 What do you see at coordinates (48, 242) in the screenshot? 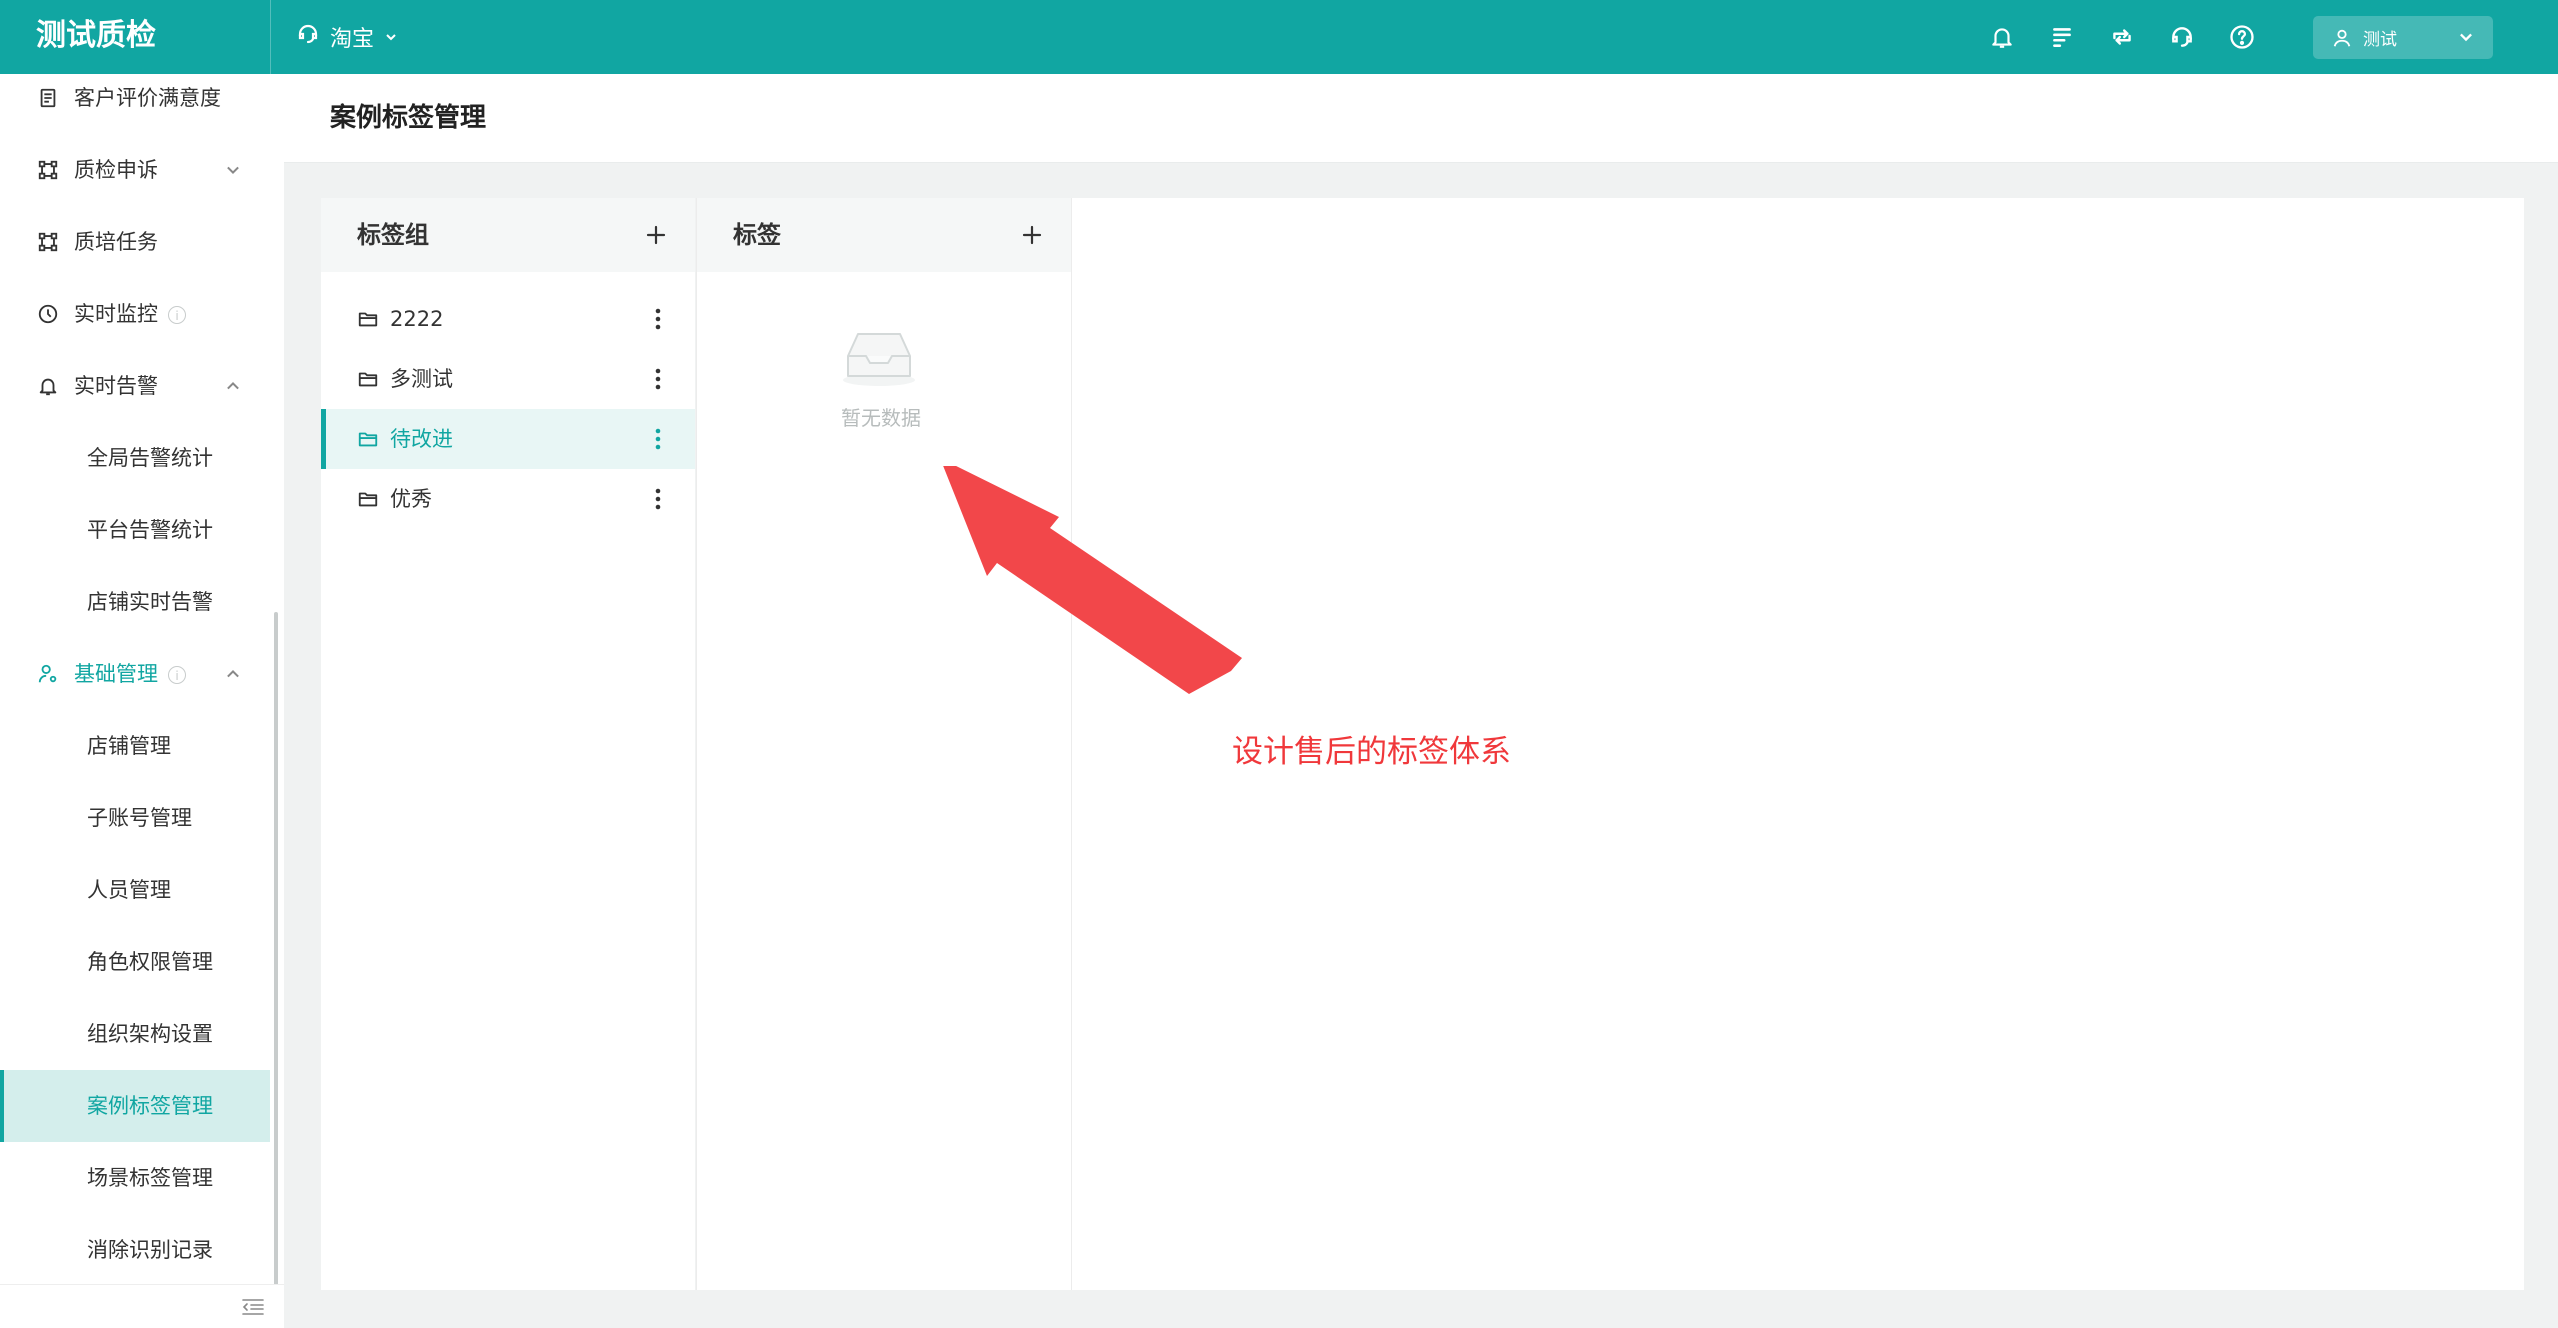
I see `task-icon` at bounding box center [48, 242].